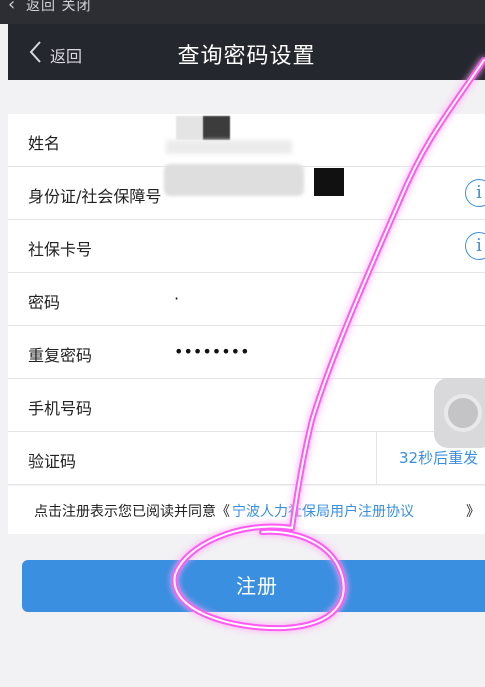 The height and width of the screenshot is (687, 485). I want to click on card-number-row: 社保卡号 i, so click(246, 246).